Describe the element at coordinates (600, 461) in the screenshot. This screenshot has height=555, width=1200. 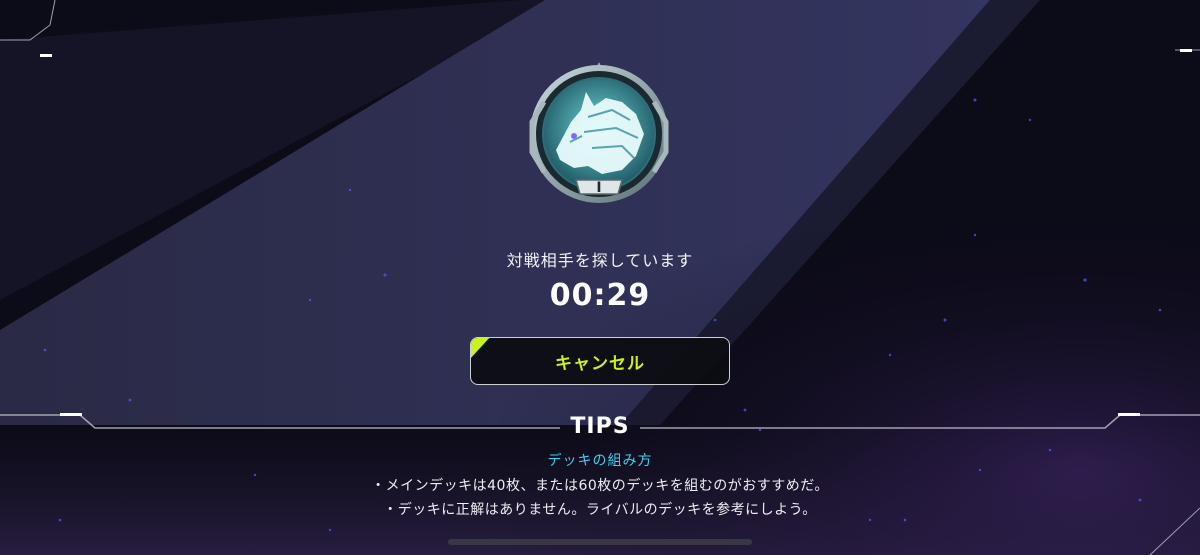
I see `tips-subtitle: デッキの組み方` at that location.